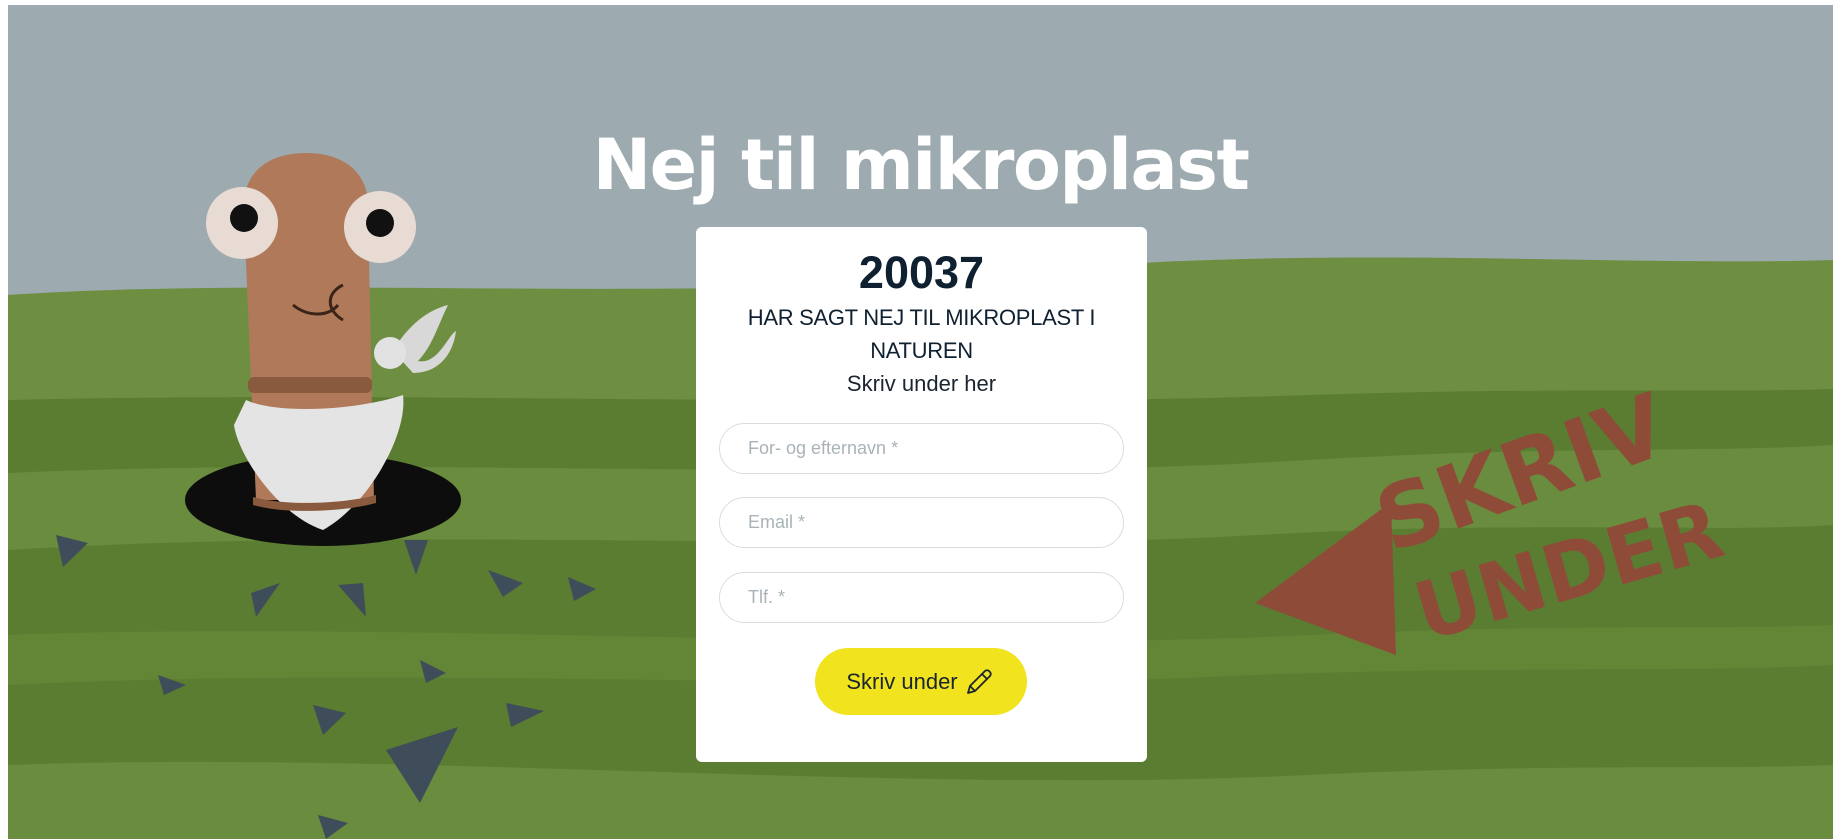  I want to click on email-field, so click(921, 522).